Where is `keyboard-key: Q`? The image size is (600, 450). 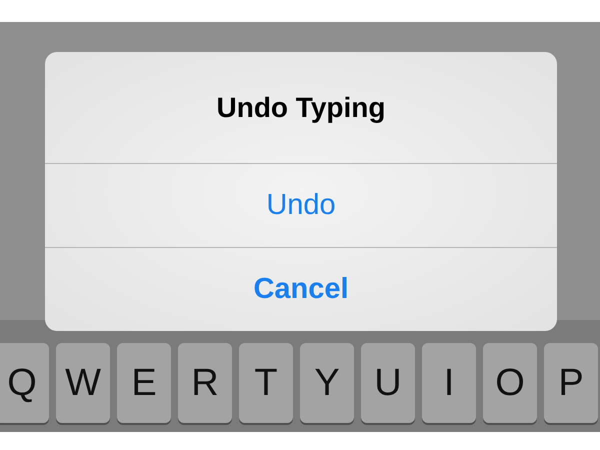
keyboard-key: Q is located at coordinates (24, 383).